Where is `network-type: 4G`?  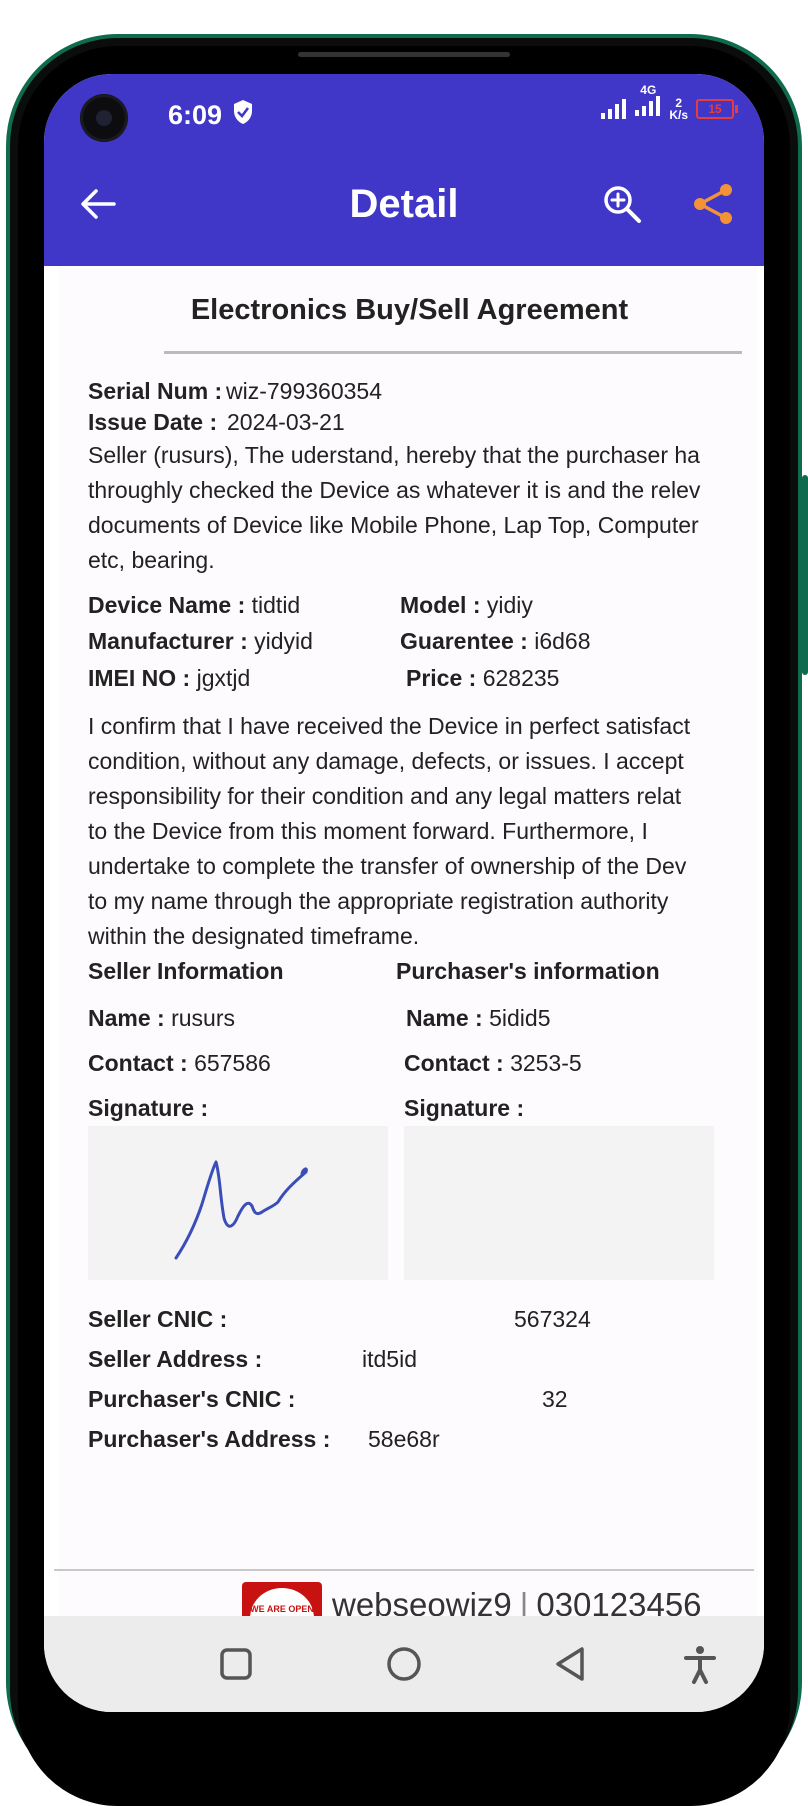 network-type: 4G is located at coordinates (648, 90).